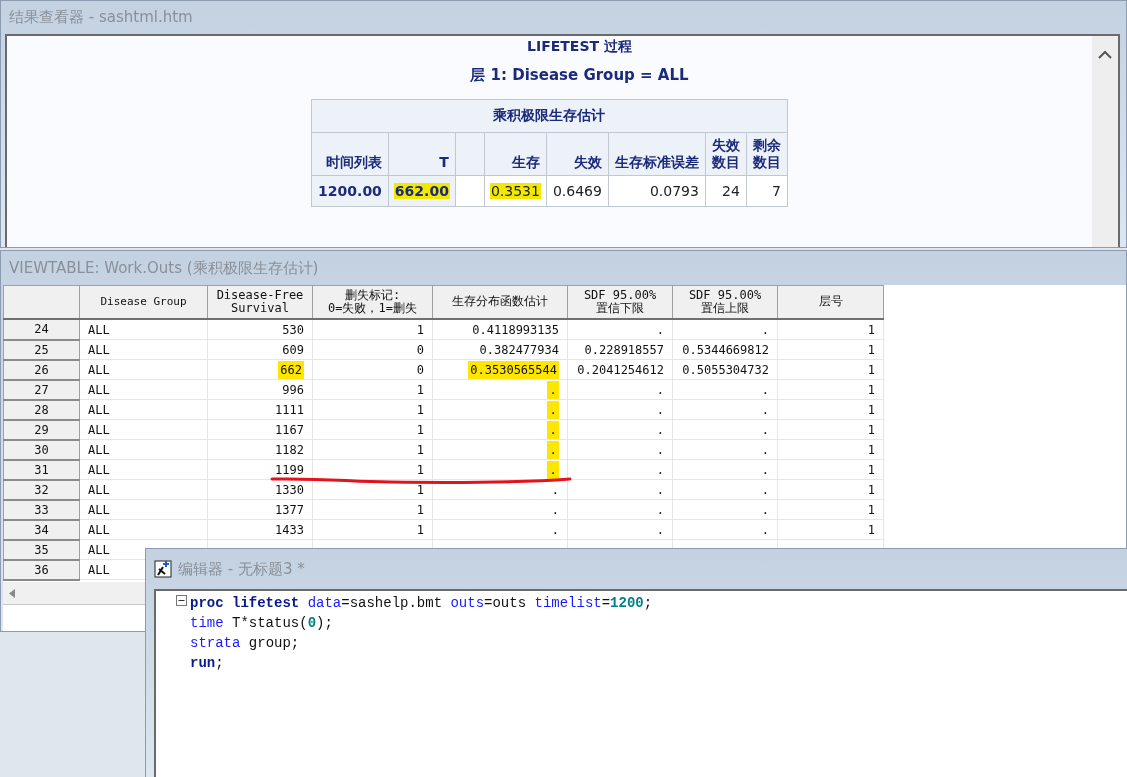 The image size is (1127, 777). I want to click on table-cell: 0.2041254612, so click(620, 369).